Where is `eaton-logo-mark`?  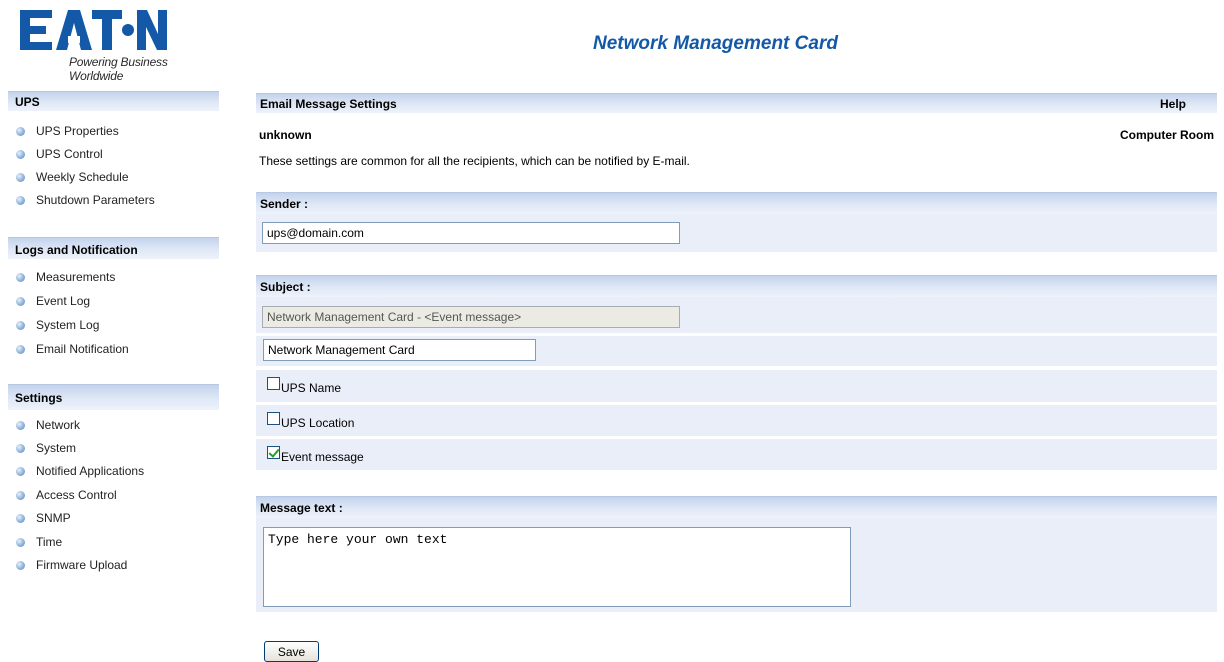
eaton-logo-mark is located at coordinates (93, 30).